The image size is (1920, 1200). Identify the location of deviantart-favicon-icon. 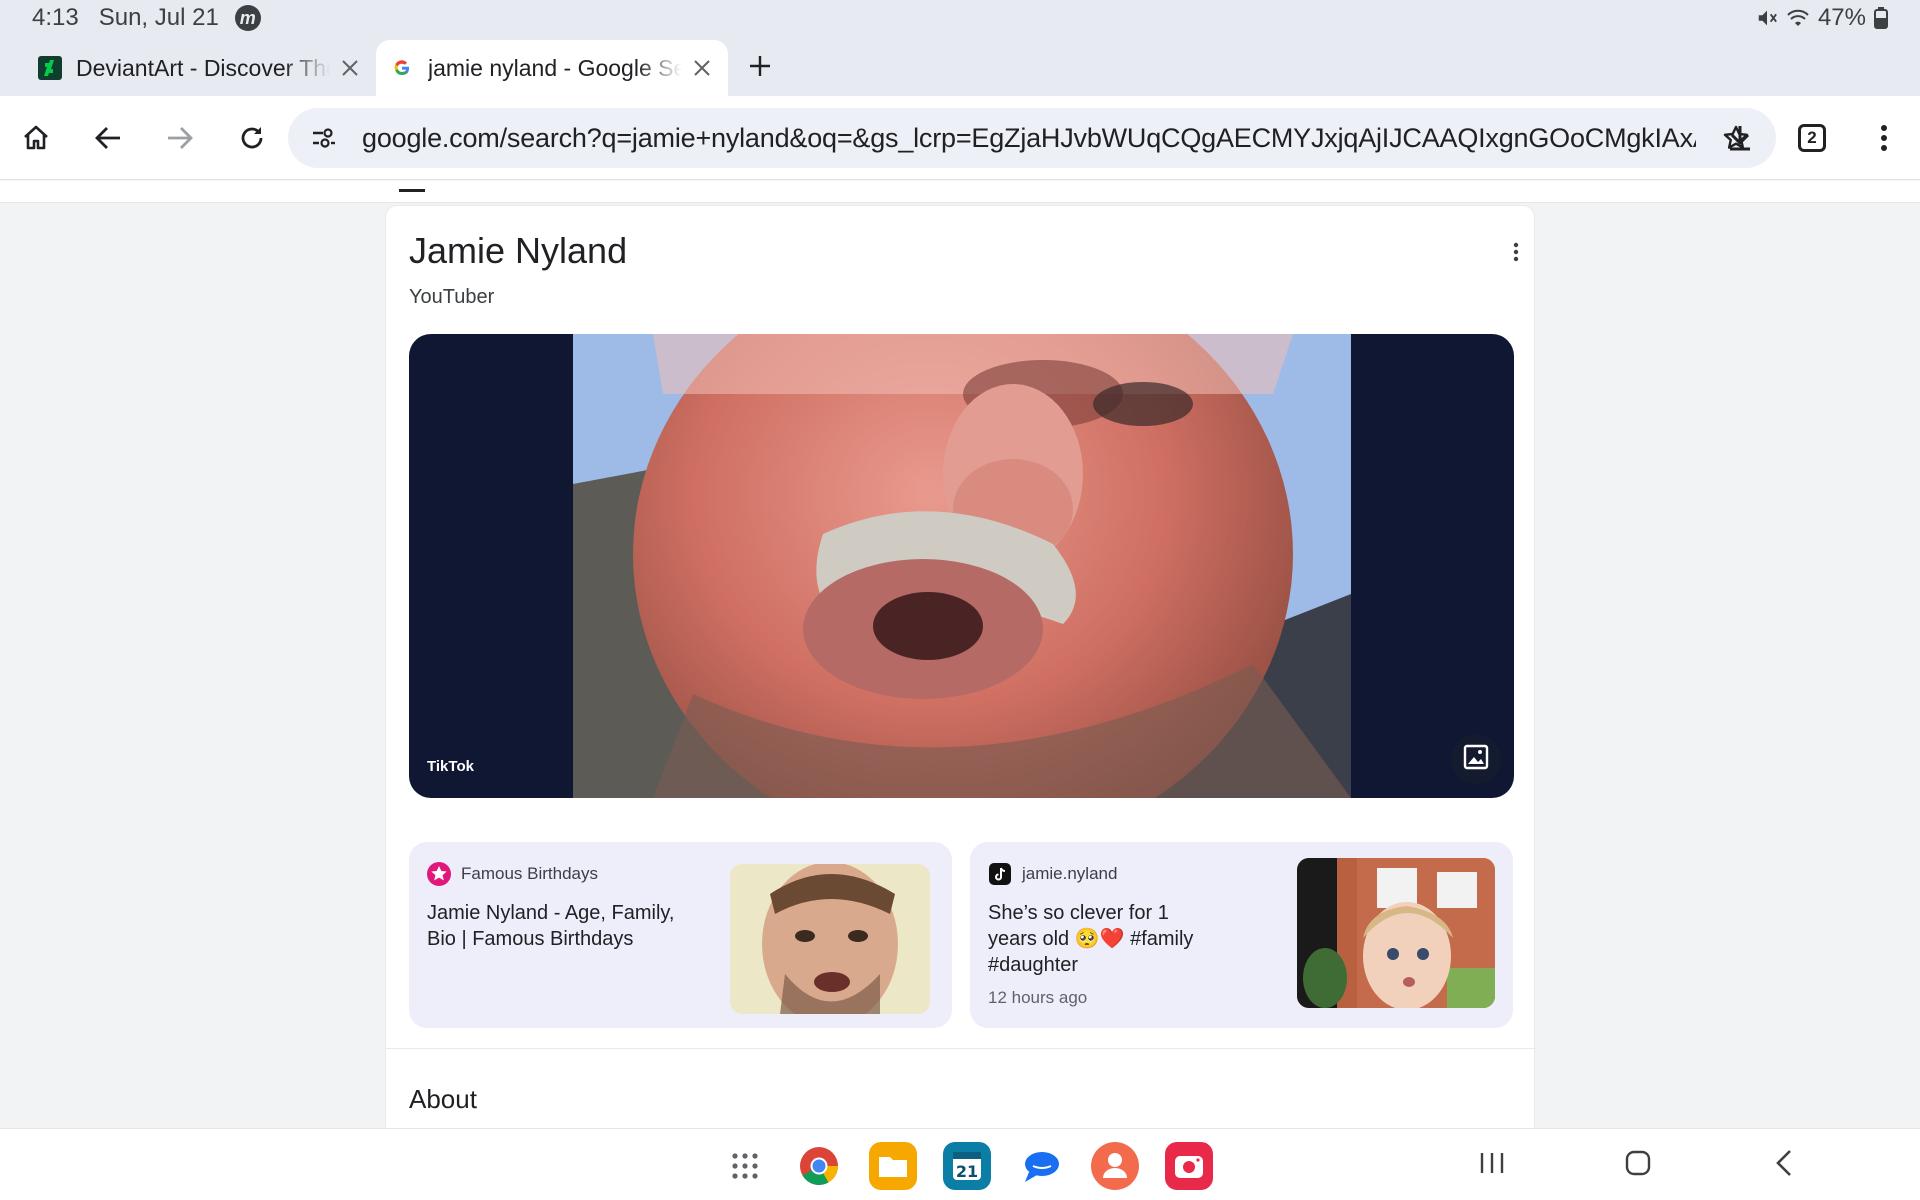
(50, 68).